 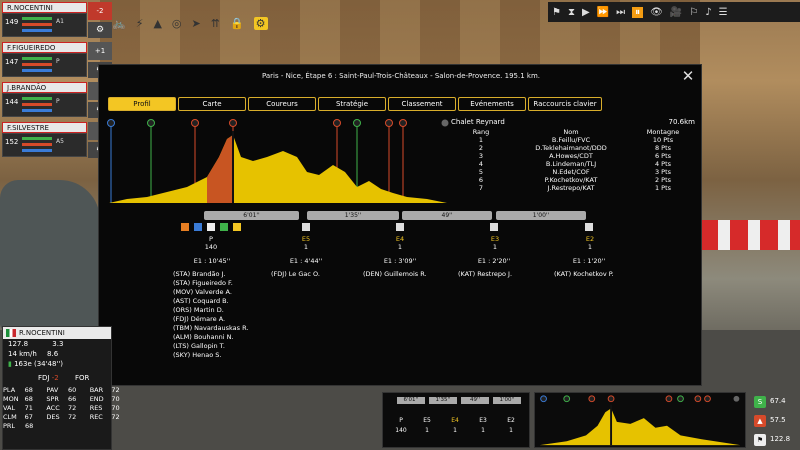 I want to click on table-cell: 3, so click(x=481, y=156).